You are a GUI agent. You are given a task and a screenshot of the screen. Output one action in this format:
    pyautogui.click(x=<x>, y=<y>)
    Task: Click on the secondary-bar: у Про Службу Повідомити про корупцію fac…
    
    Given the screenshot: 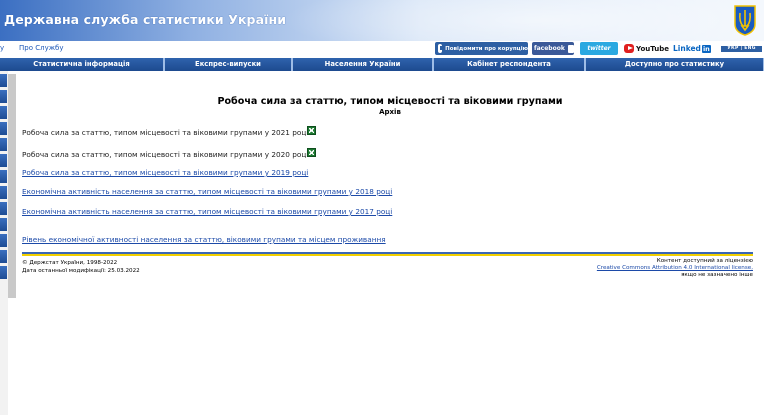 What is the action you would take?
    pyautogui.click(x=382, y=49)
    